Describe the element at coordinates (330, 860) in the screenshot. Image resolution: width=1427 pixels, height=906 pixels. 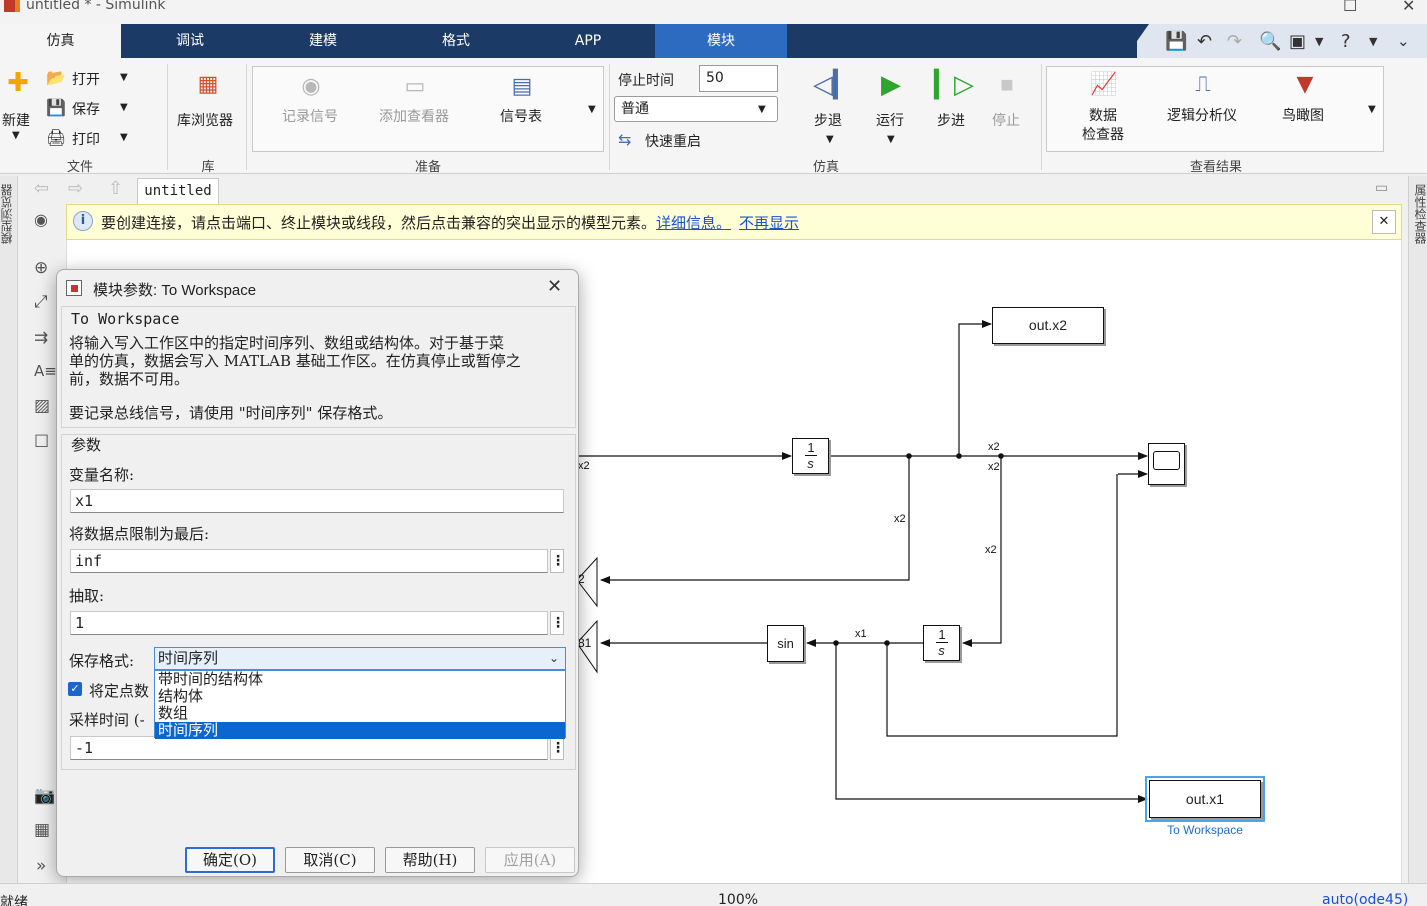
I see `cancel-button: 取消(C)` at that location.